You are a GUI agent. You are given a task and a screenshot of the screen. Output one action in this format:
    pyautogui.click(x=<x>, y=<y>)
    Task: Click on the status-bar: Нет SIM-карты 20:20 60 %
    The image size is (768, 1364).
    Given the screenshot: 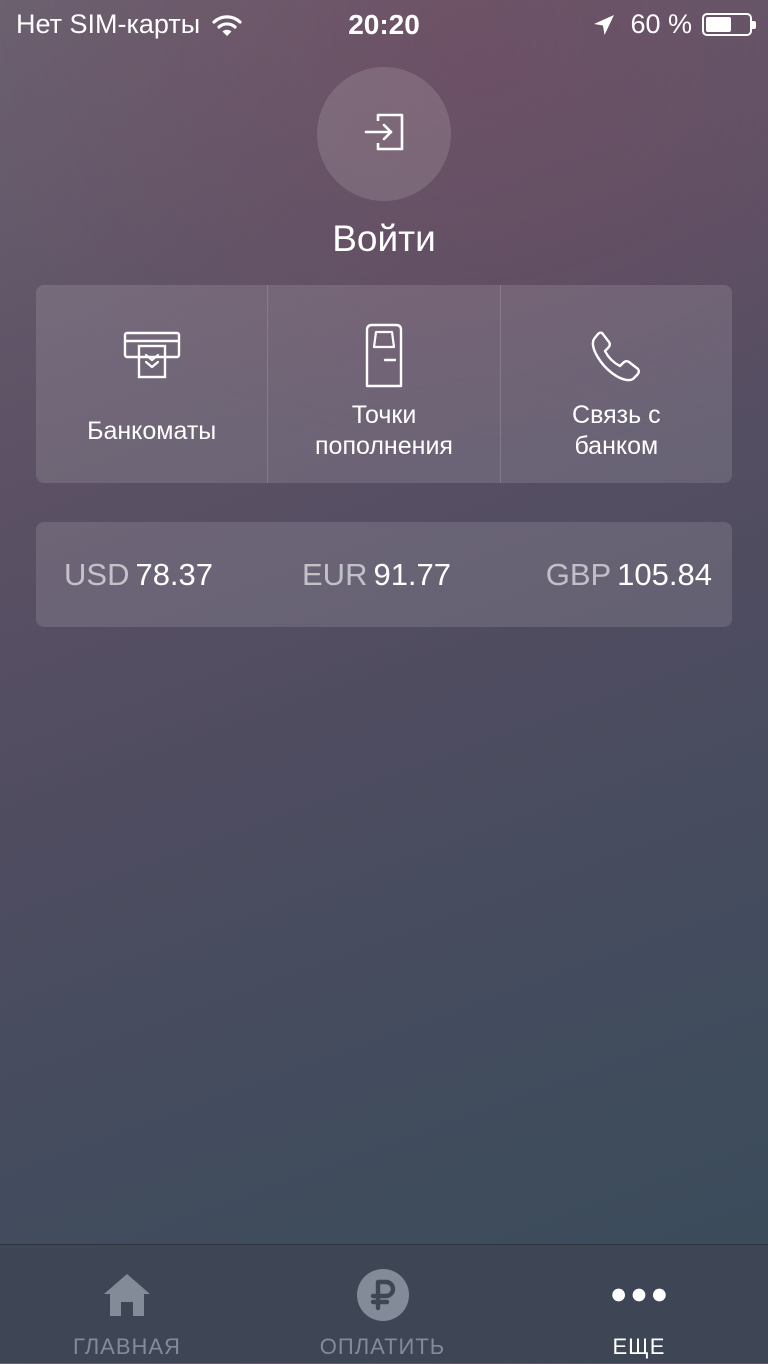 What is the action you would take?
    pyautogui.click(x=384, y=25)
    